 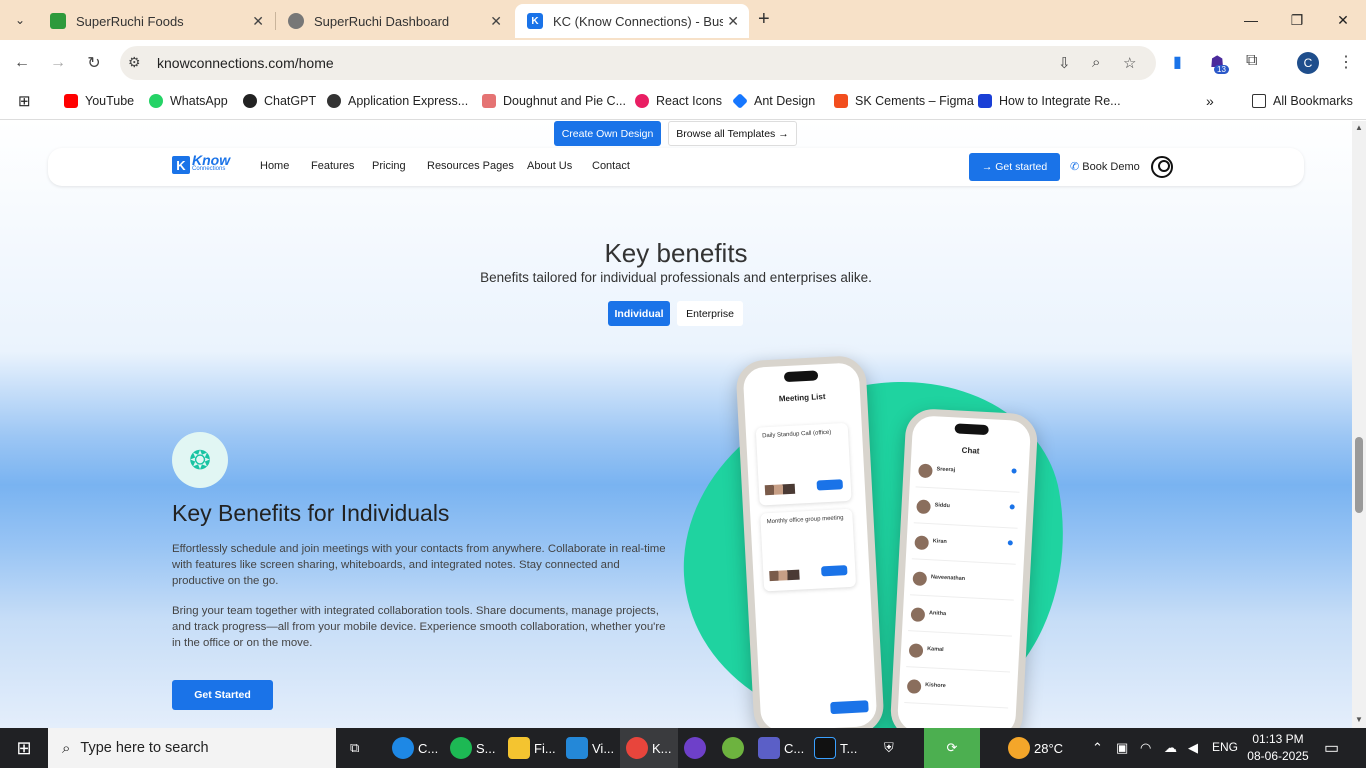 What do you see at coordinates (209, 169) in the screenshot?
I see `logo-subtext: Connections` at bounding box center [209, 169].